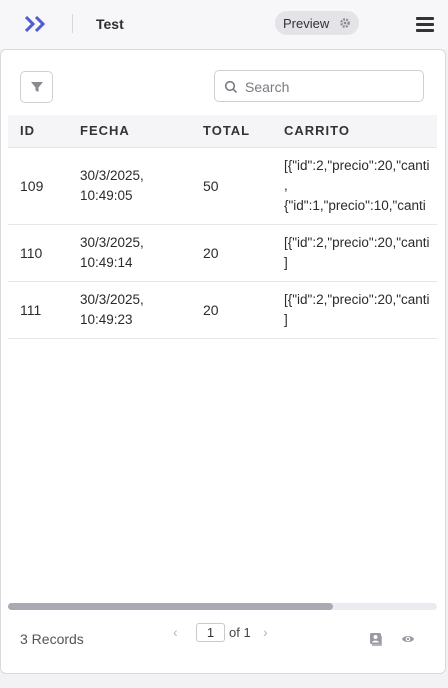 This screenshot has width=448, height=688. What do you see at coordinates (37, 24) in the screenshot?
I see `double-chevron-logo-icon` at bounding box center [37, 24].